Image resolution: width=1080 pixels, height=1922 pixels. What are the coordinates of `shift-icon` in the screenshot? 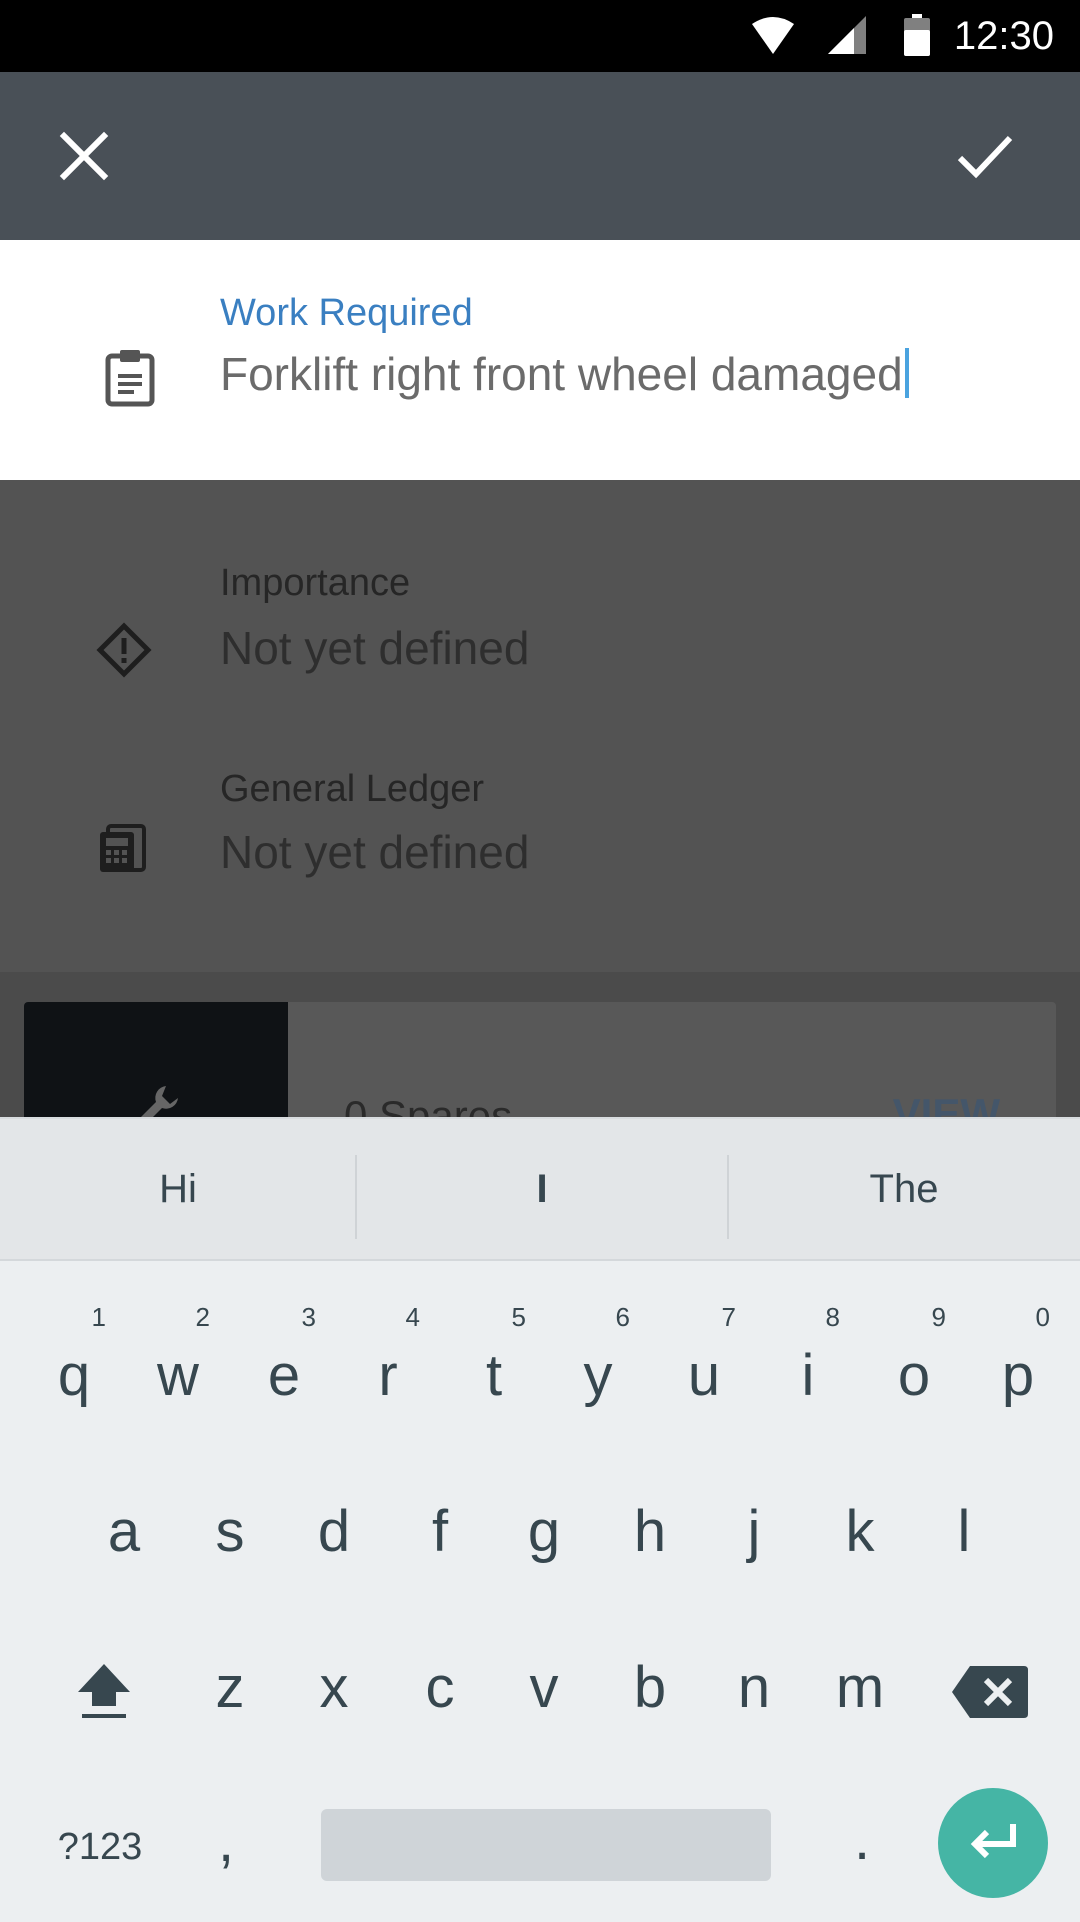 It's located at (104, 1691).